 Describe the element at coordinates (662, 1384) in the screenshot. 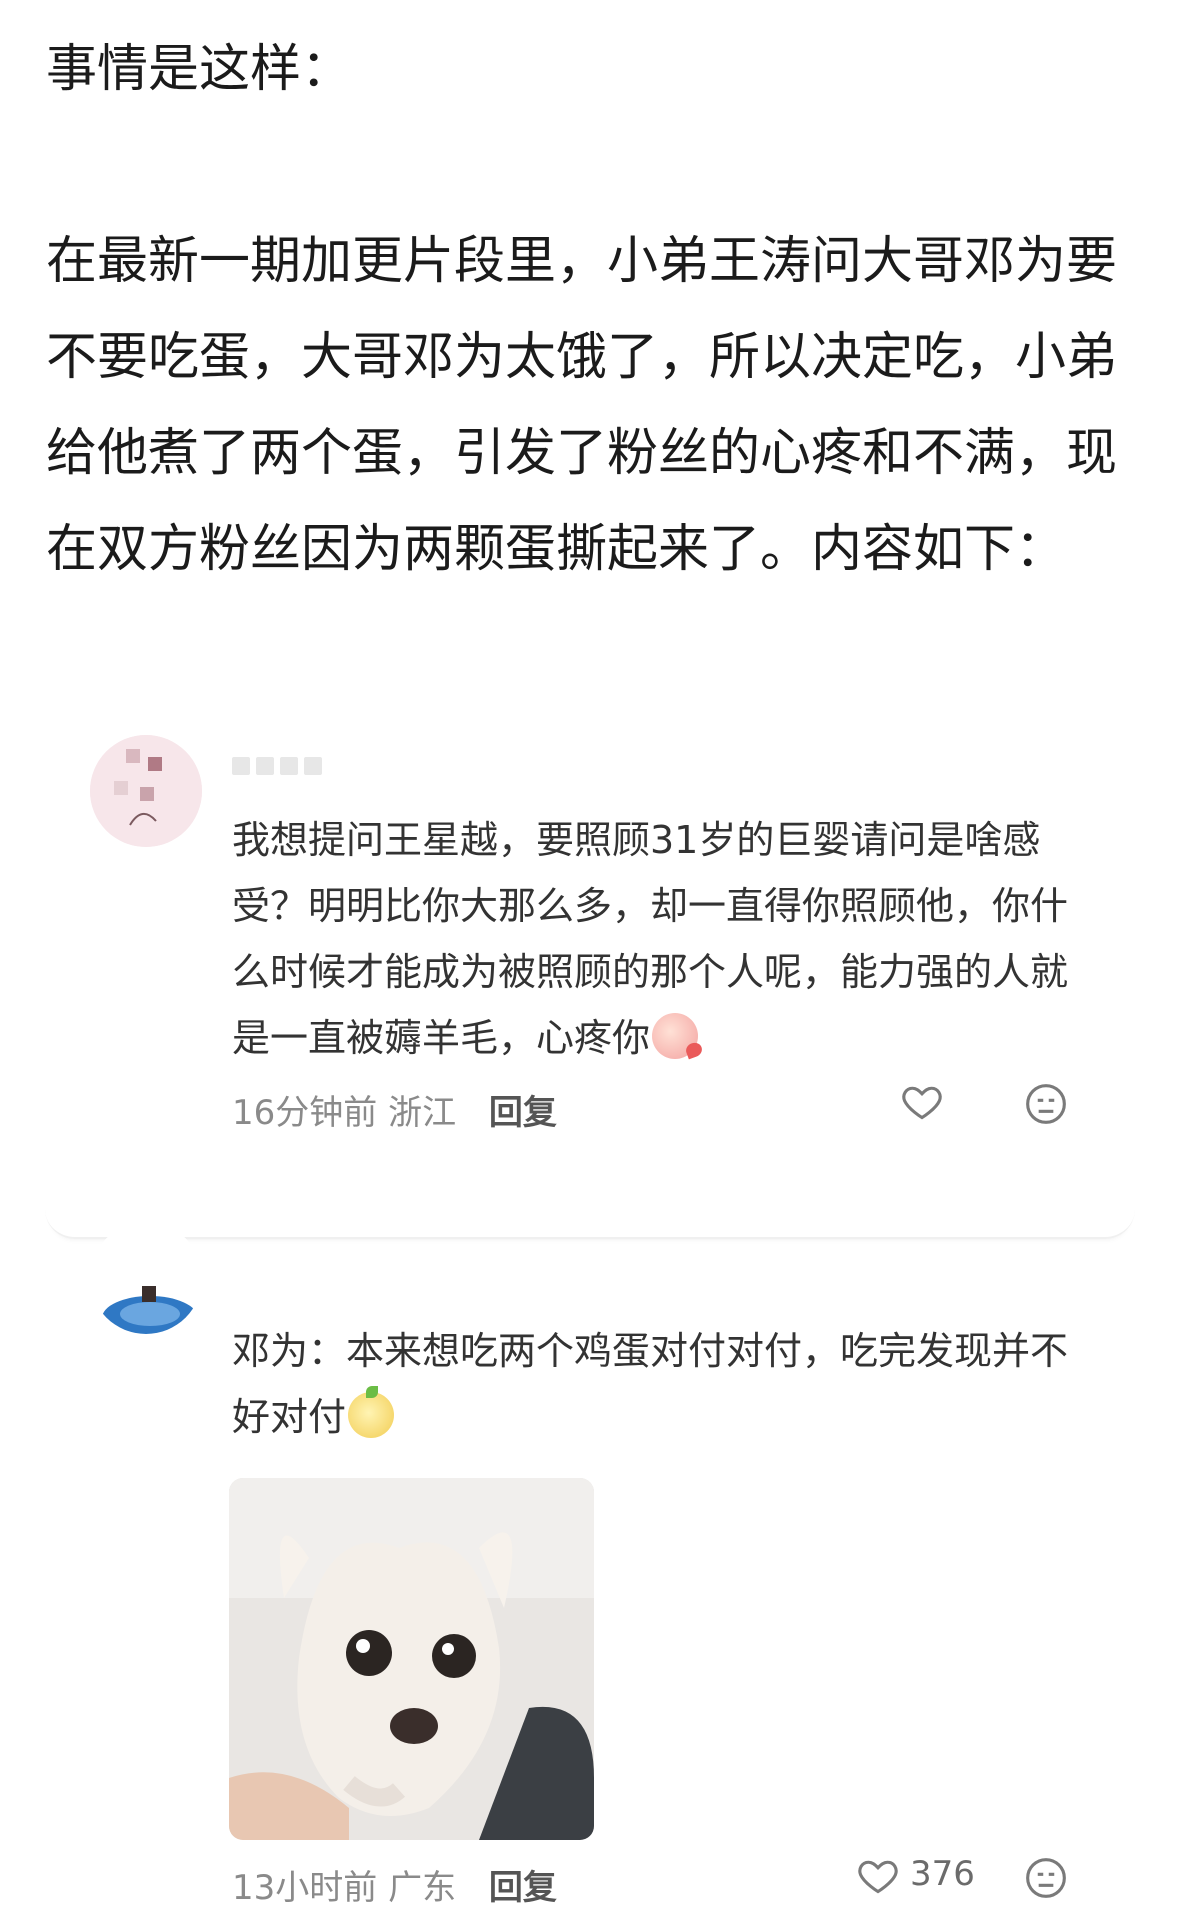

I see `comment-text-container: 邓为：本来想吃两个鸡蛋对付对付，吃完发现并不好对付` at that location.